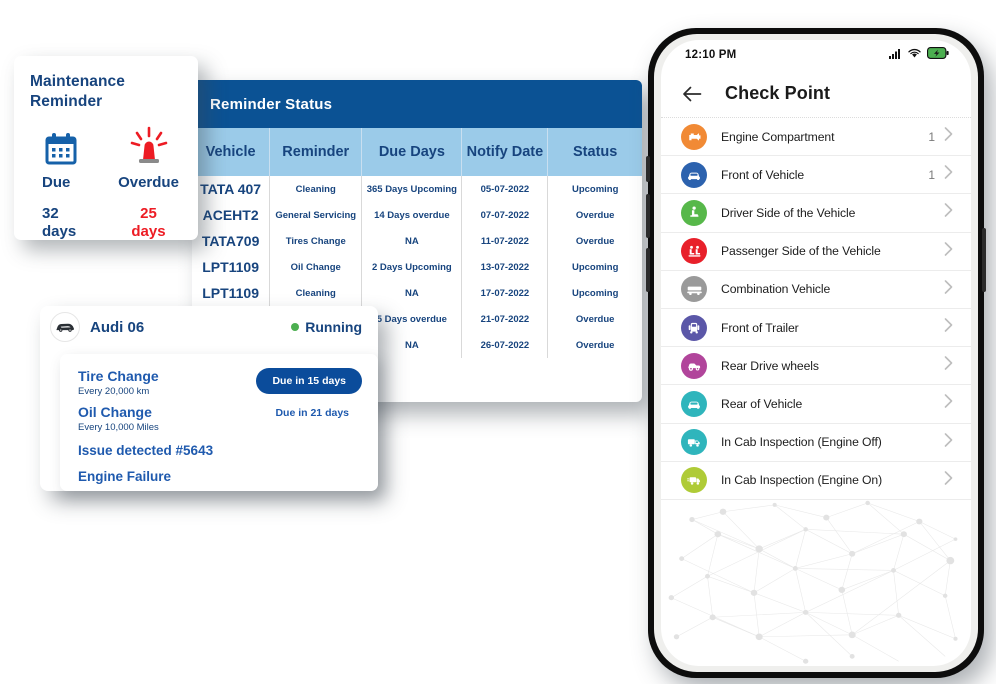 This screenshot has height=684, width=996. I want to click on cell-reminder: Oil Change, so click(316, 267).